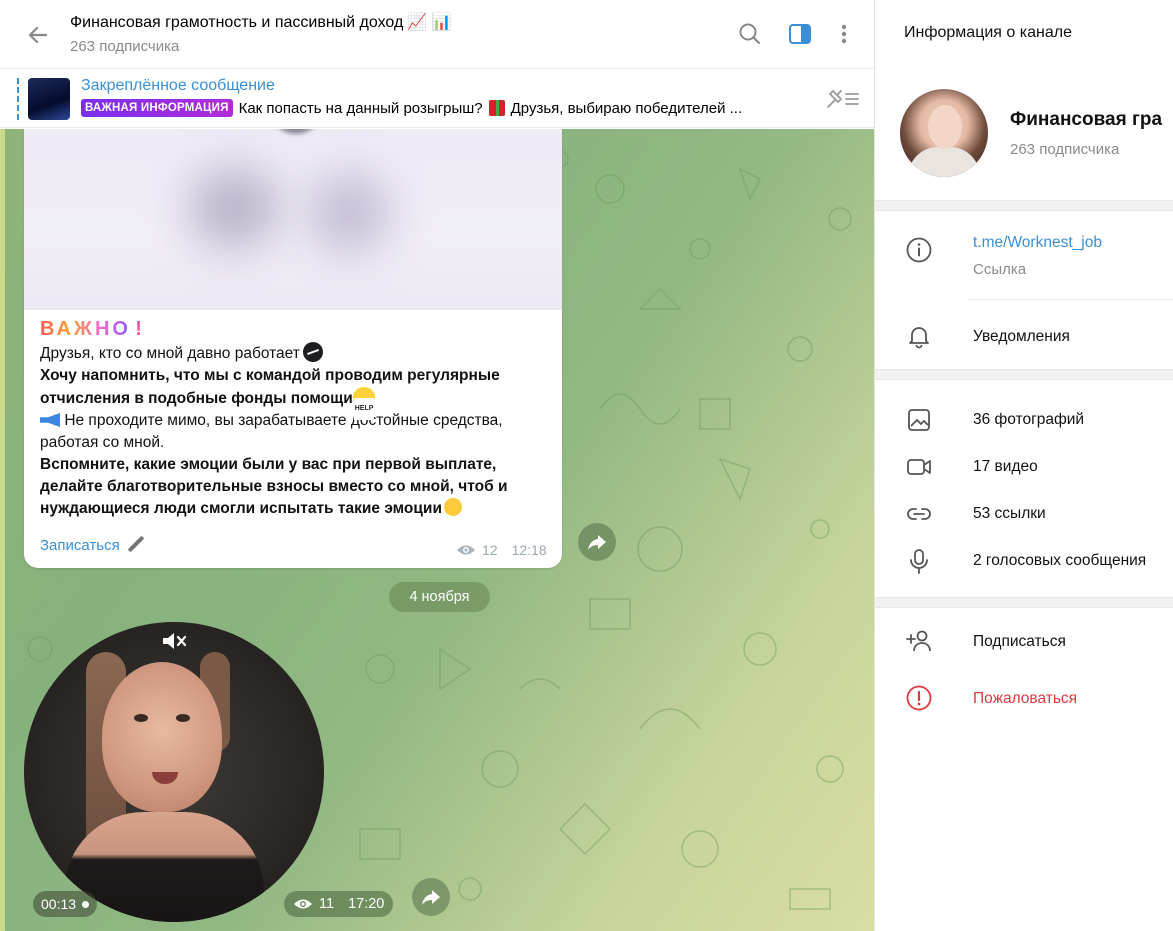 Image resolution: width=1173 pixels, height=931 pixels. What do you see at coordinates (842, 99) in the screenshot?
I see `unpin-icon` at bounding box center [842, 99].